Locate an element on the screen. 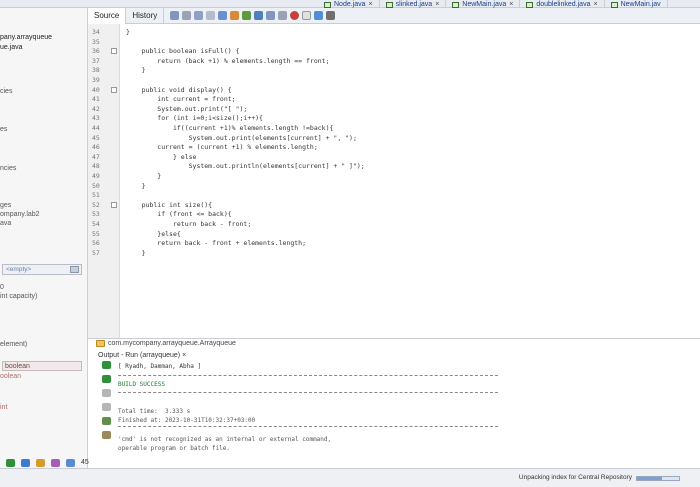  output-tab: Output - Run (arrayqueue) × is located at coordinates (142, 355).